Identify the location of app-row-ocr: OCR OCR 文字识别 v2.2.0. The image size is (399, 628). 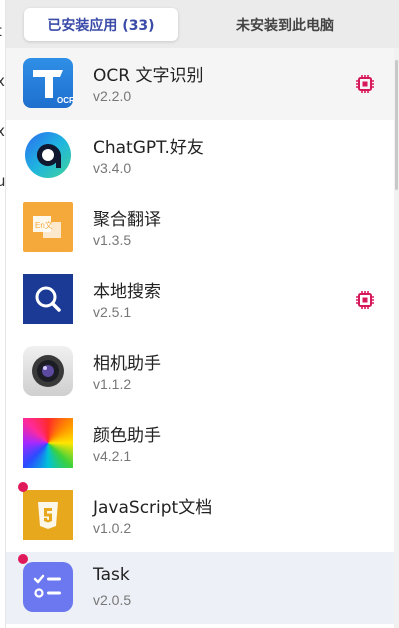
(200, 84).